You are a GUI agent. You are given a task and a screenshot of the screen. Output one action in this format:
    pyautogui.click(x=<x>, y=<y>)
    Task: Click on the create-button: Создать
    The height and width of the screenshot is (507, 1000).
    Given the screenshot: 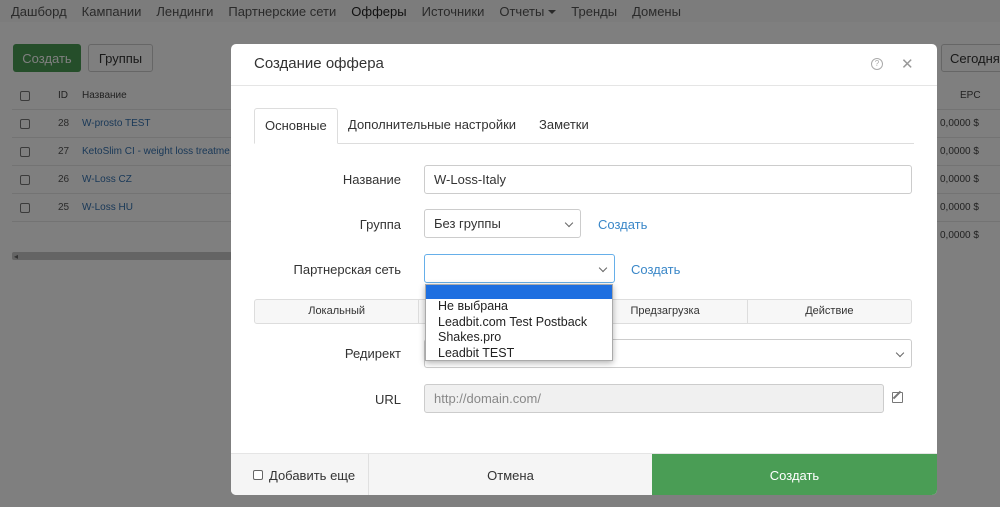 What is the action you would take?
    pyautogui.click(x=794, y=474)
    